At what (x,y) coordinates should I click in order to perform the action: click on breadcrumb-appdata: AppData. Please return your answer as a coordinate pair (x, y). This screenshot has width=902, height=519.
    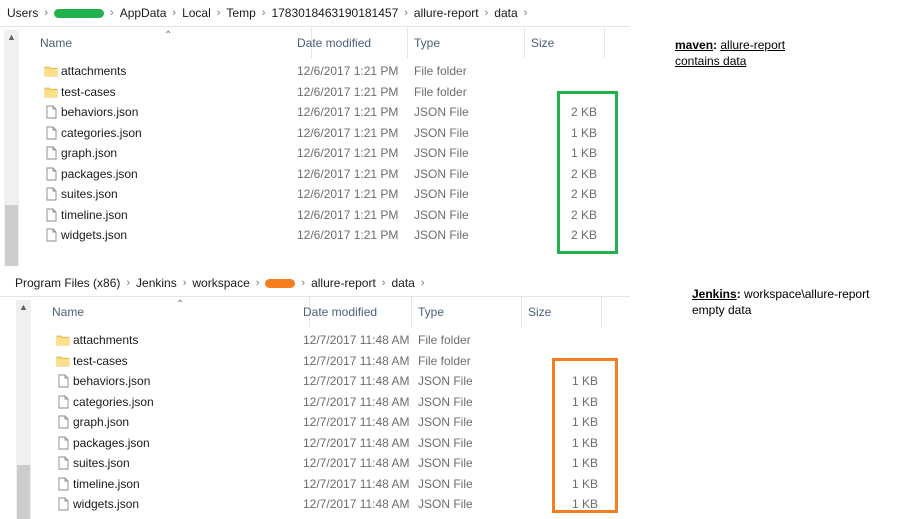
    Looking at the image, I should click on (143, 13).